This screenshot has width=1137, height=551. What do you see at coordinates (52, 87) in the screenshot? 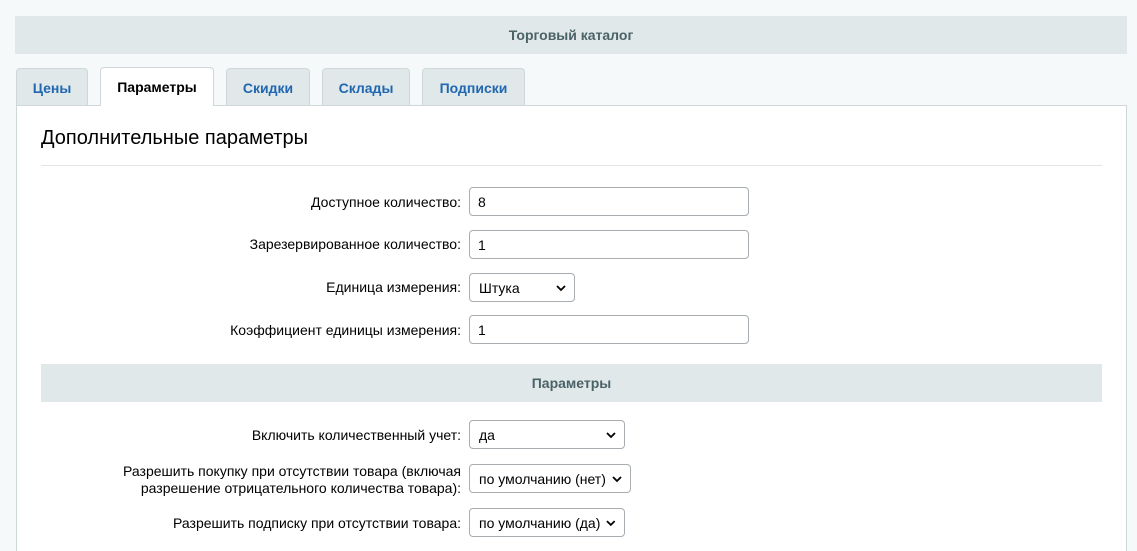
I see `tab-prices: Цены` at bounding box center [52, 87].